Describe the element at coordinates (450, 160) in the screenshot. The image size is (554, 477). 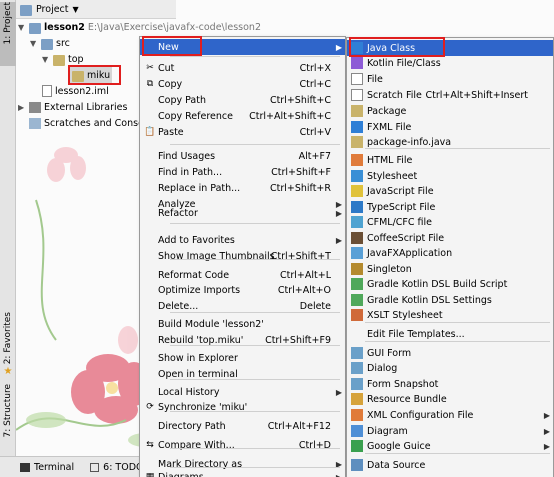
I see `submenu-item-html-file: HTML File` at that location.